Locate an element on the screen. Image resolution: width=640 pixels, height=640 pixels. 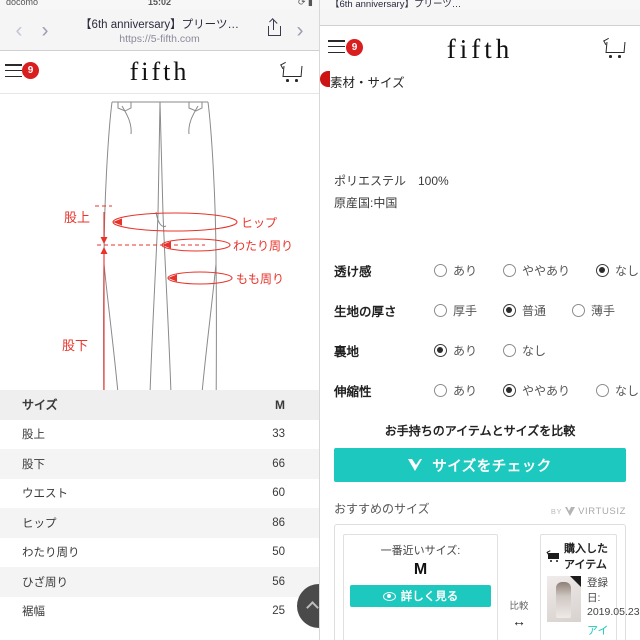
virtusize-brand: BY VIRTUSIZ is located at coordinates (588, 511).